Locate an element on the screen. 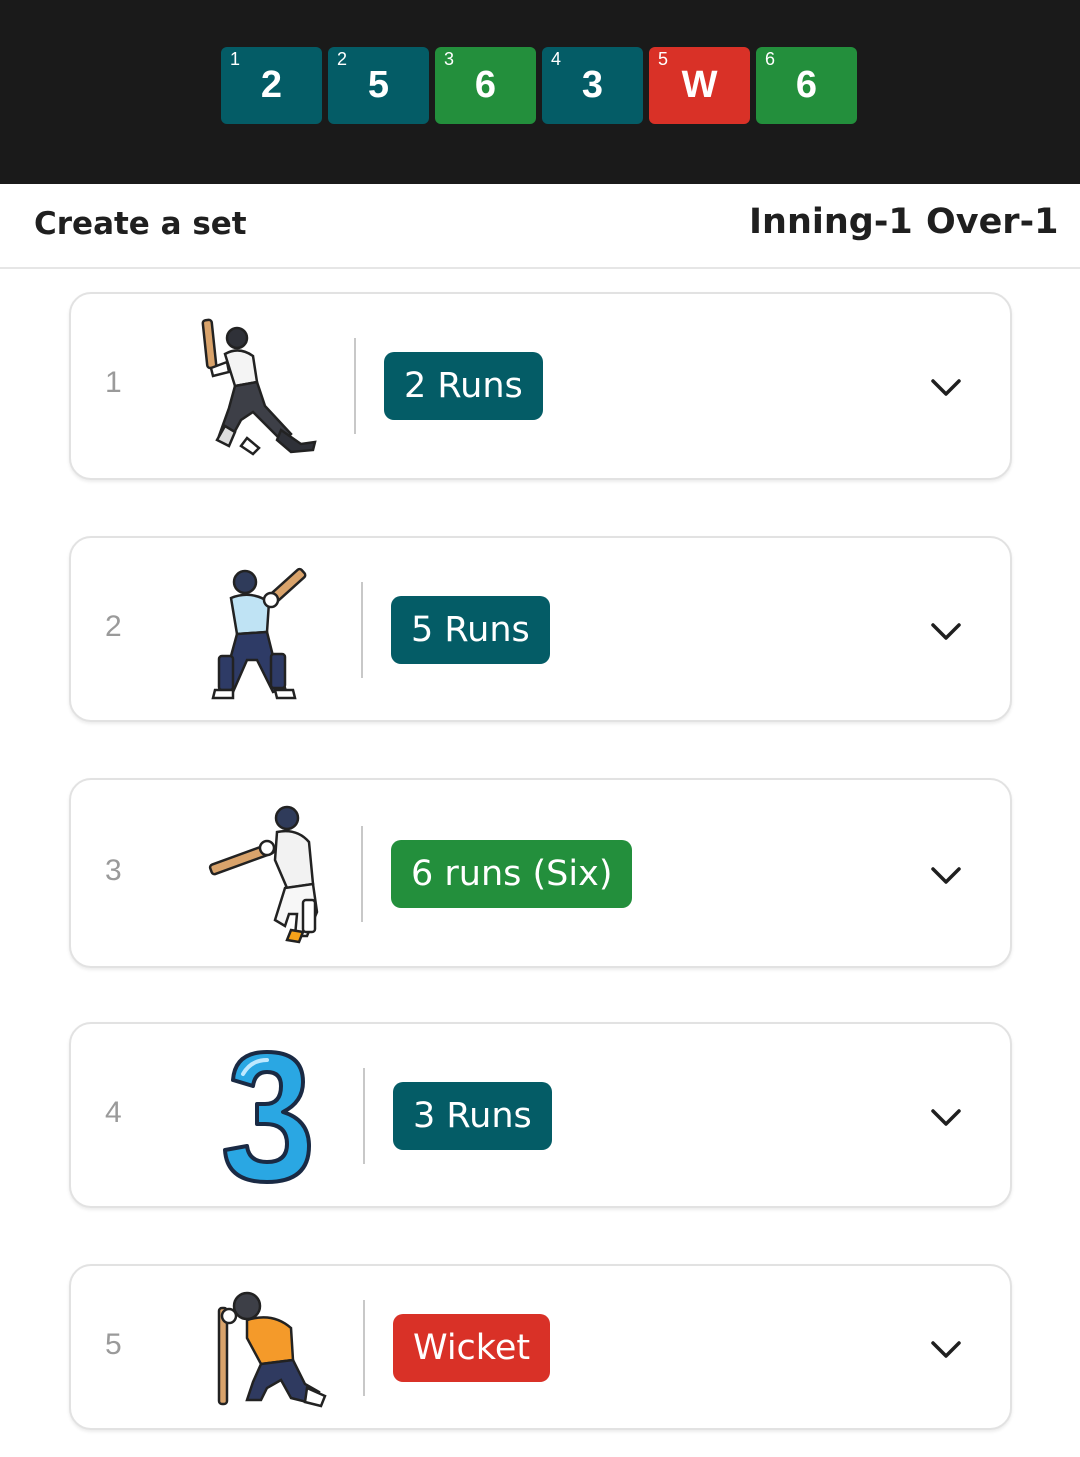  delivery-card: 5 Wicket is located at coordinates (540, 1347).